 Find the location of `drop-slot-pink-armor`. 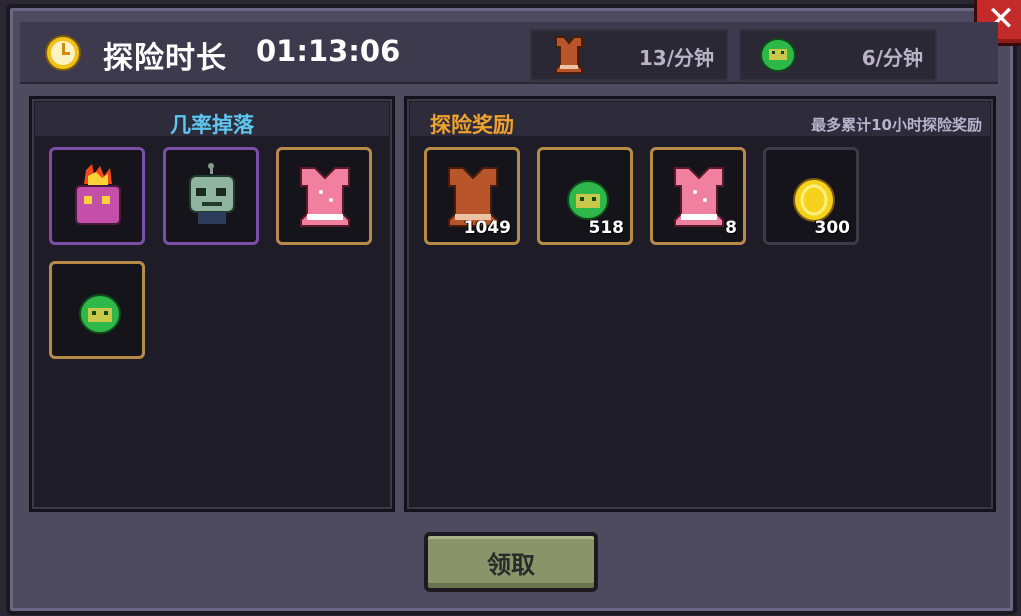

drop-slot-pink-armor is located at coordinates (324, 196).